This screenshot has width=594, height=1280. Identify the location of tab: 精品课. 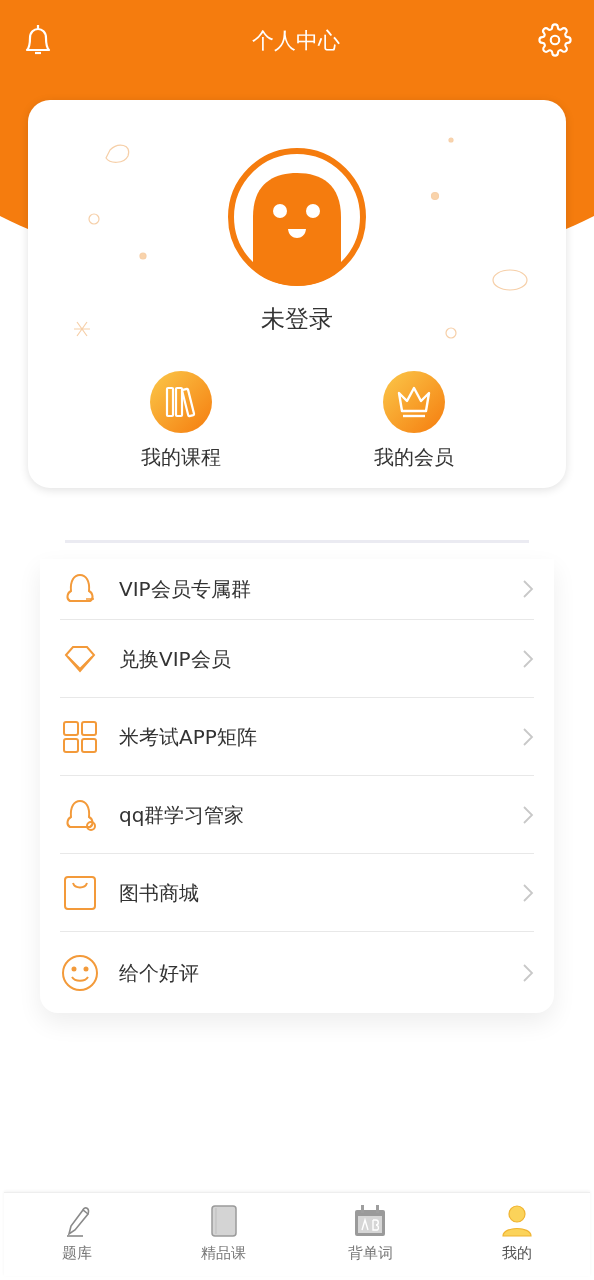
(223, 1234).